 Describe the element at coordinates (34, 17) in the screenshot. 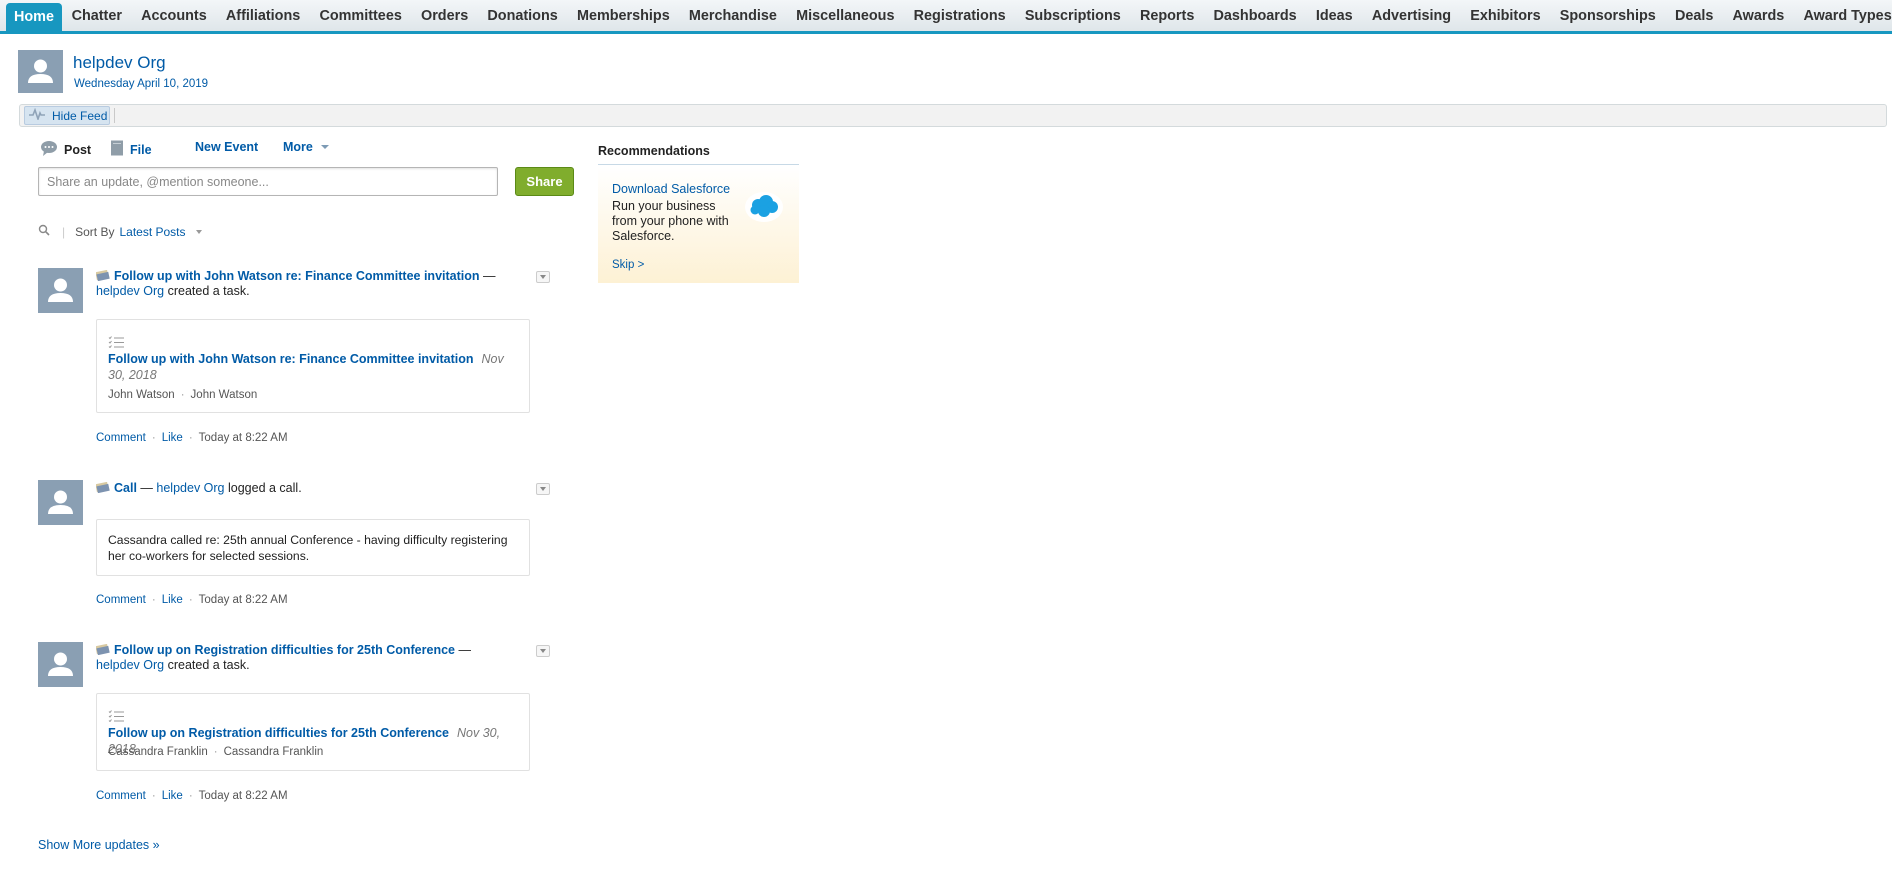

I see `tab-home: Home` at that location.